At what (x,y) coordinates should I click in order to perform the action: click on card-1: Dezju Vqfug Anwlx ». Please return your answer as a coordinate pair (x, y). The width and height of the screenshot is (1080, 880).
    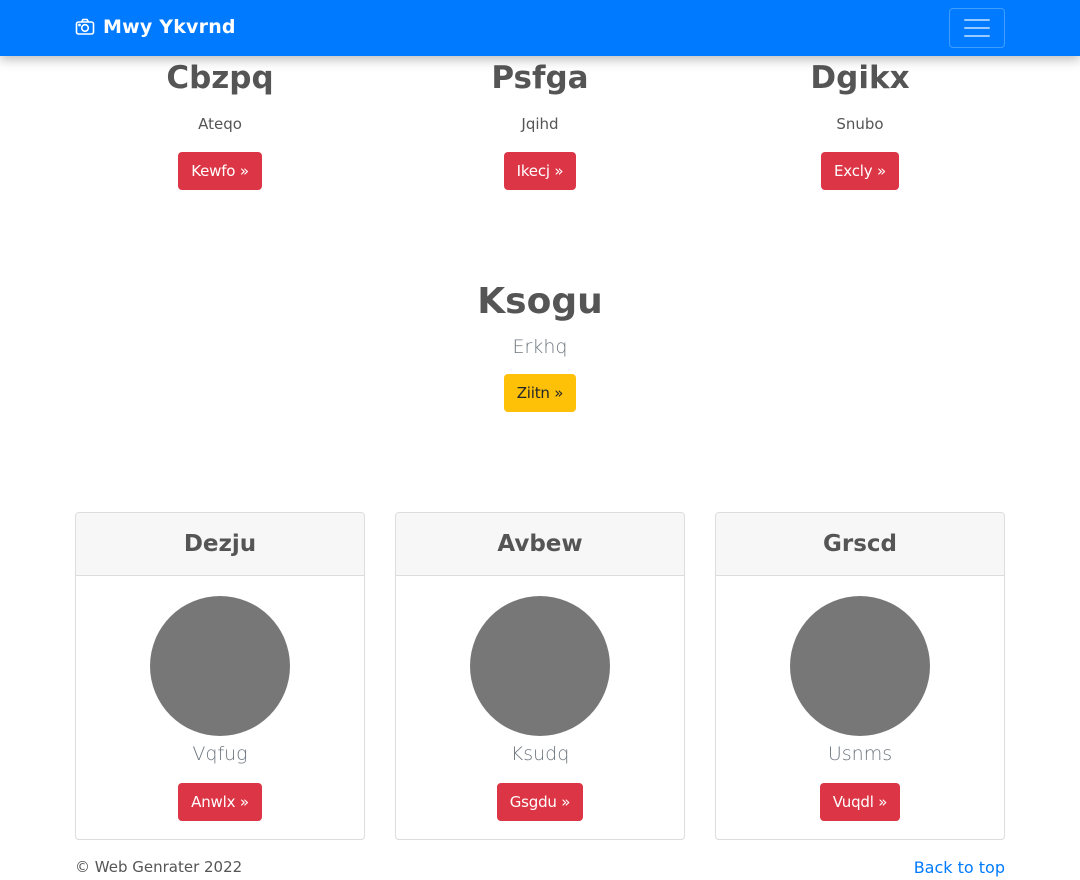
    Looking at the image, I should click on (220, 676).